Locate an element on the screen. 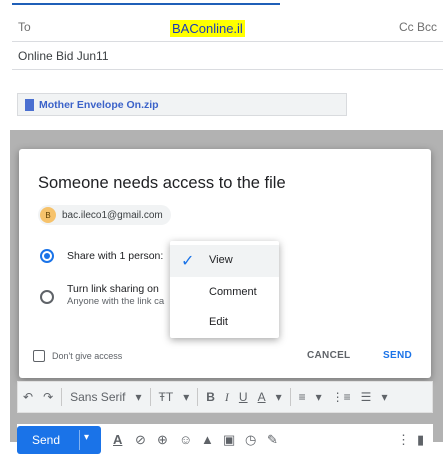  share-option-label: Share with 1 person: is located at coordinates (115, 256).